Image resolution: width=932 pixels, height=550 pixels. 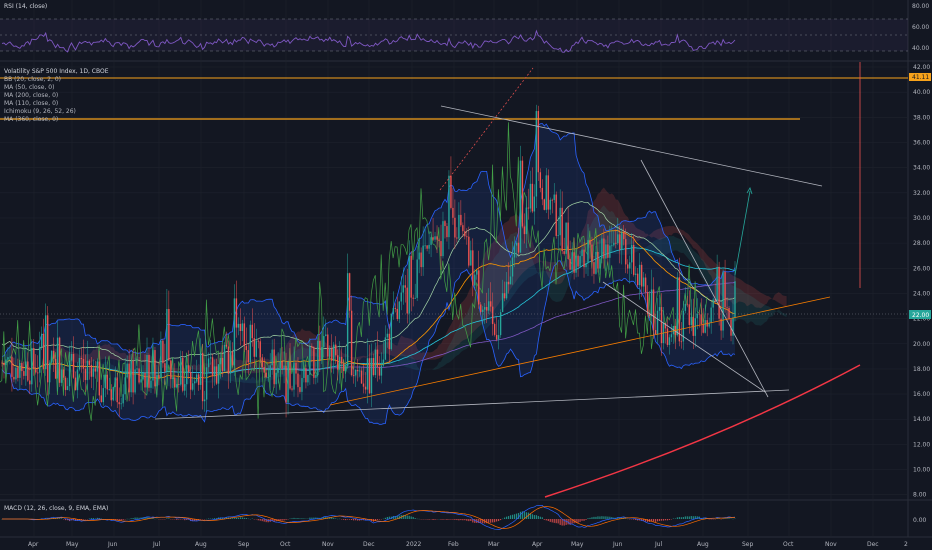 I want to click on time-tick: Nov, so click(x=328, y=544).